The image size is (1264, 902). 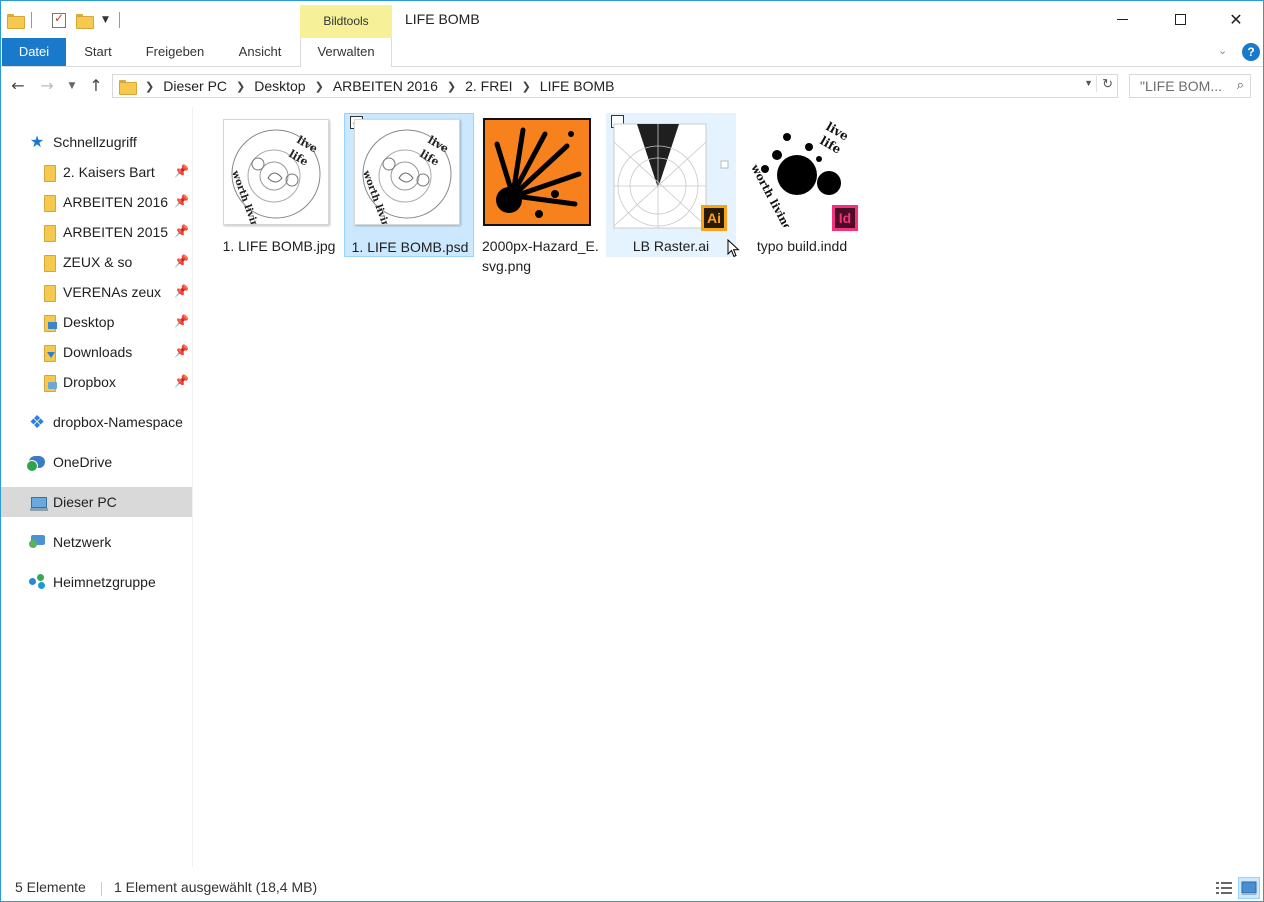 What do you see at coordinates (18, 86) in the screenshot?
I see `back-button: ←` at bounding box center [18, 86].